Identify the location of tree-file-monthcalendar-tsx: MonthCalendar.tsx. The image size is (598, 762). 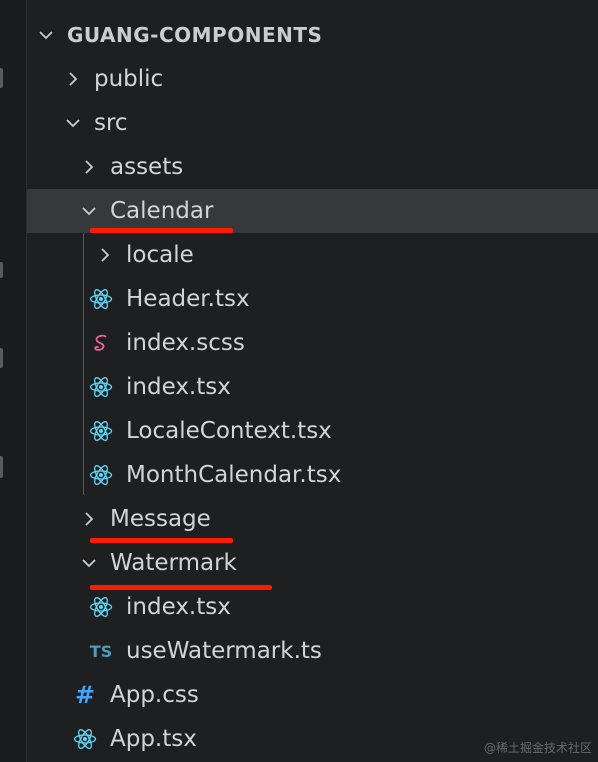
(312, 475).